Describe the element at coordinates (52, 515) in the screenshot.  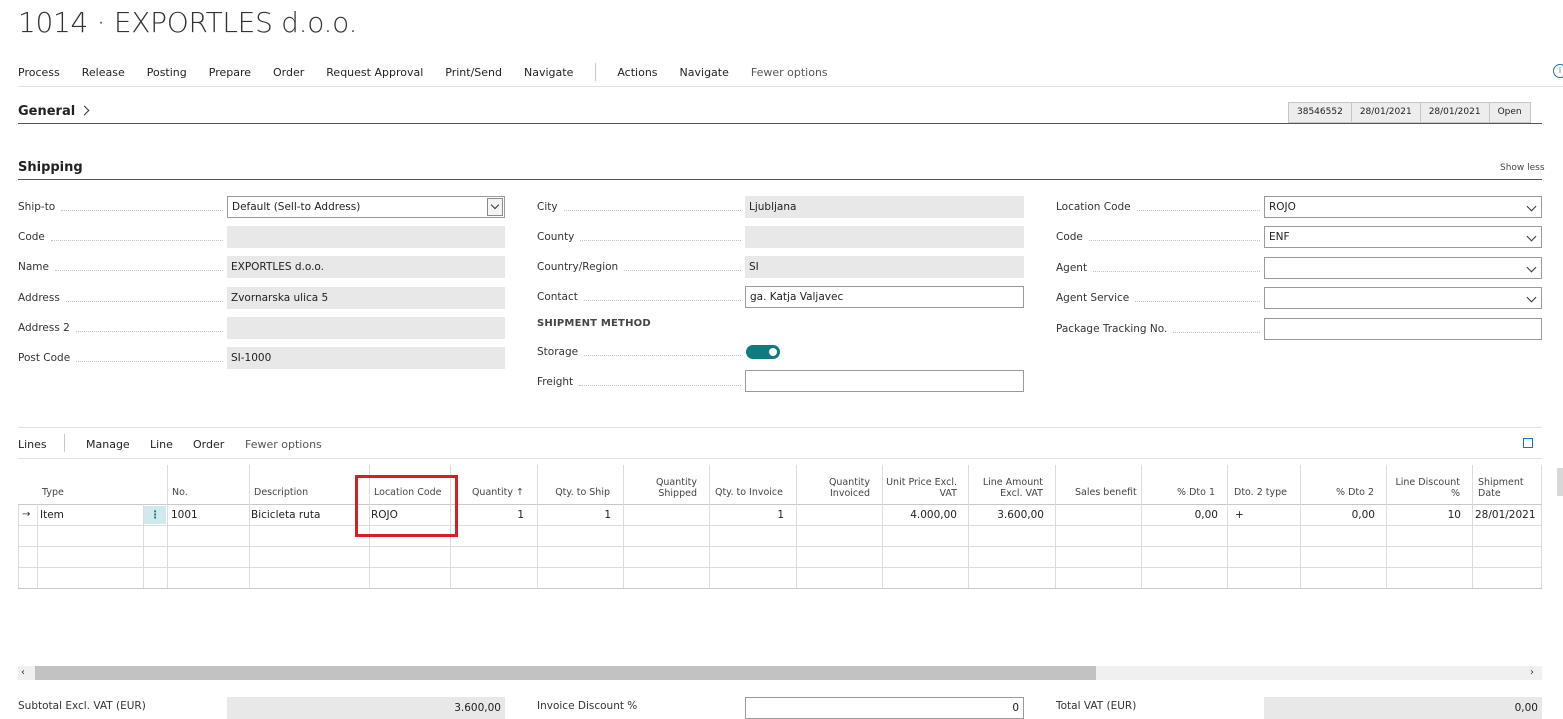
I see `cell-type: Item` at that location.